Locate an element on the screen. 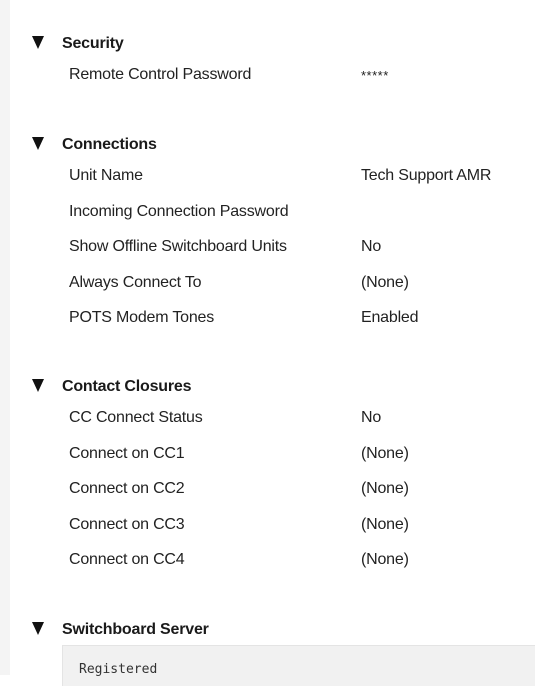 This screenshot has height=686, width=535. property-label: Remote Control Password is located at coordinates (160, 74).